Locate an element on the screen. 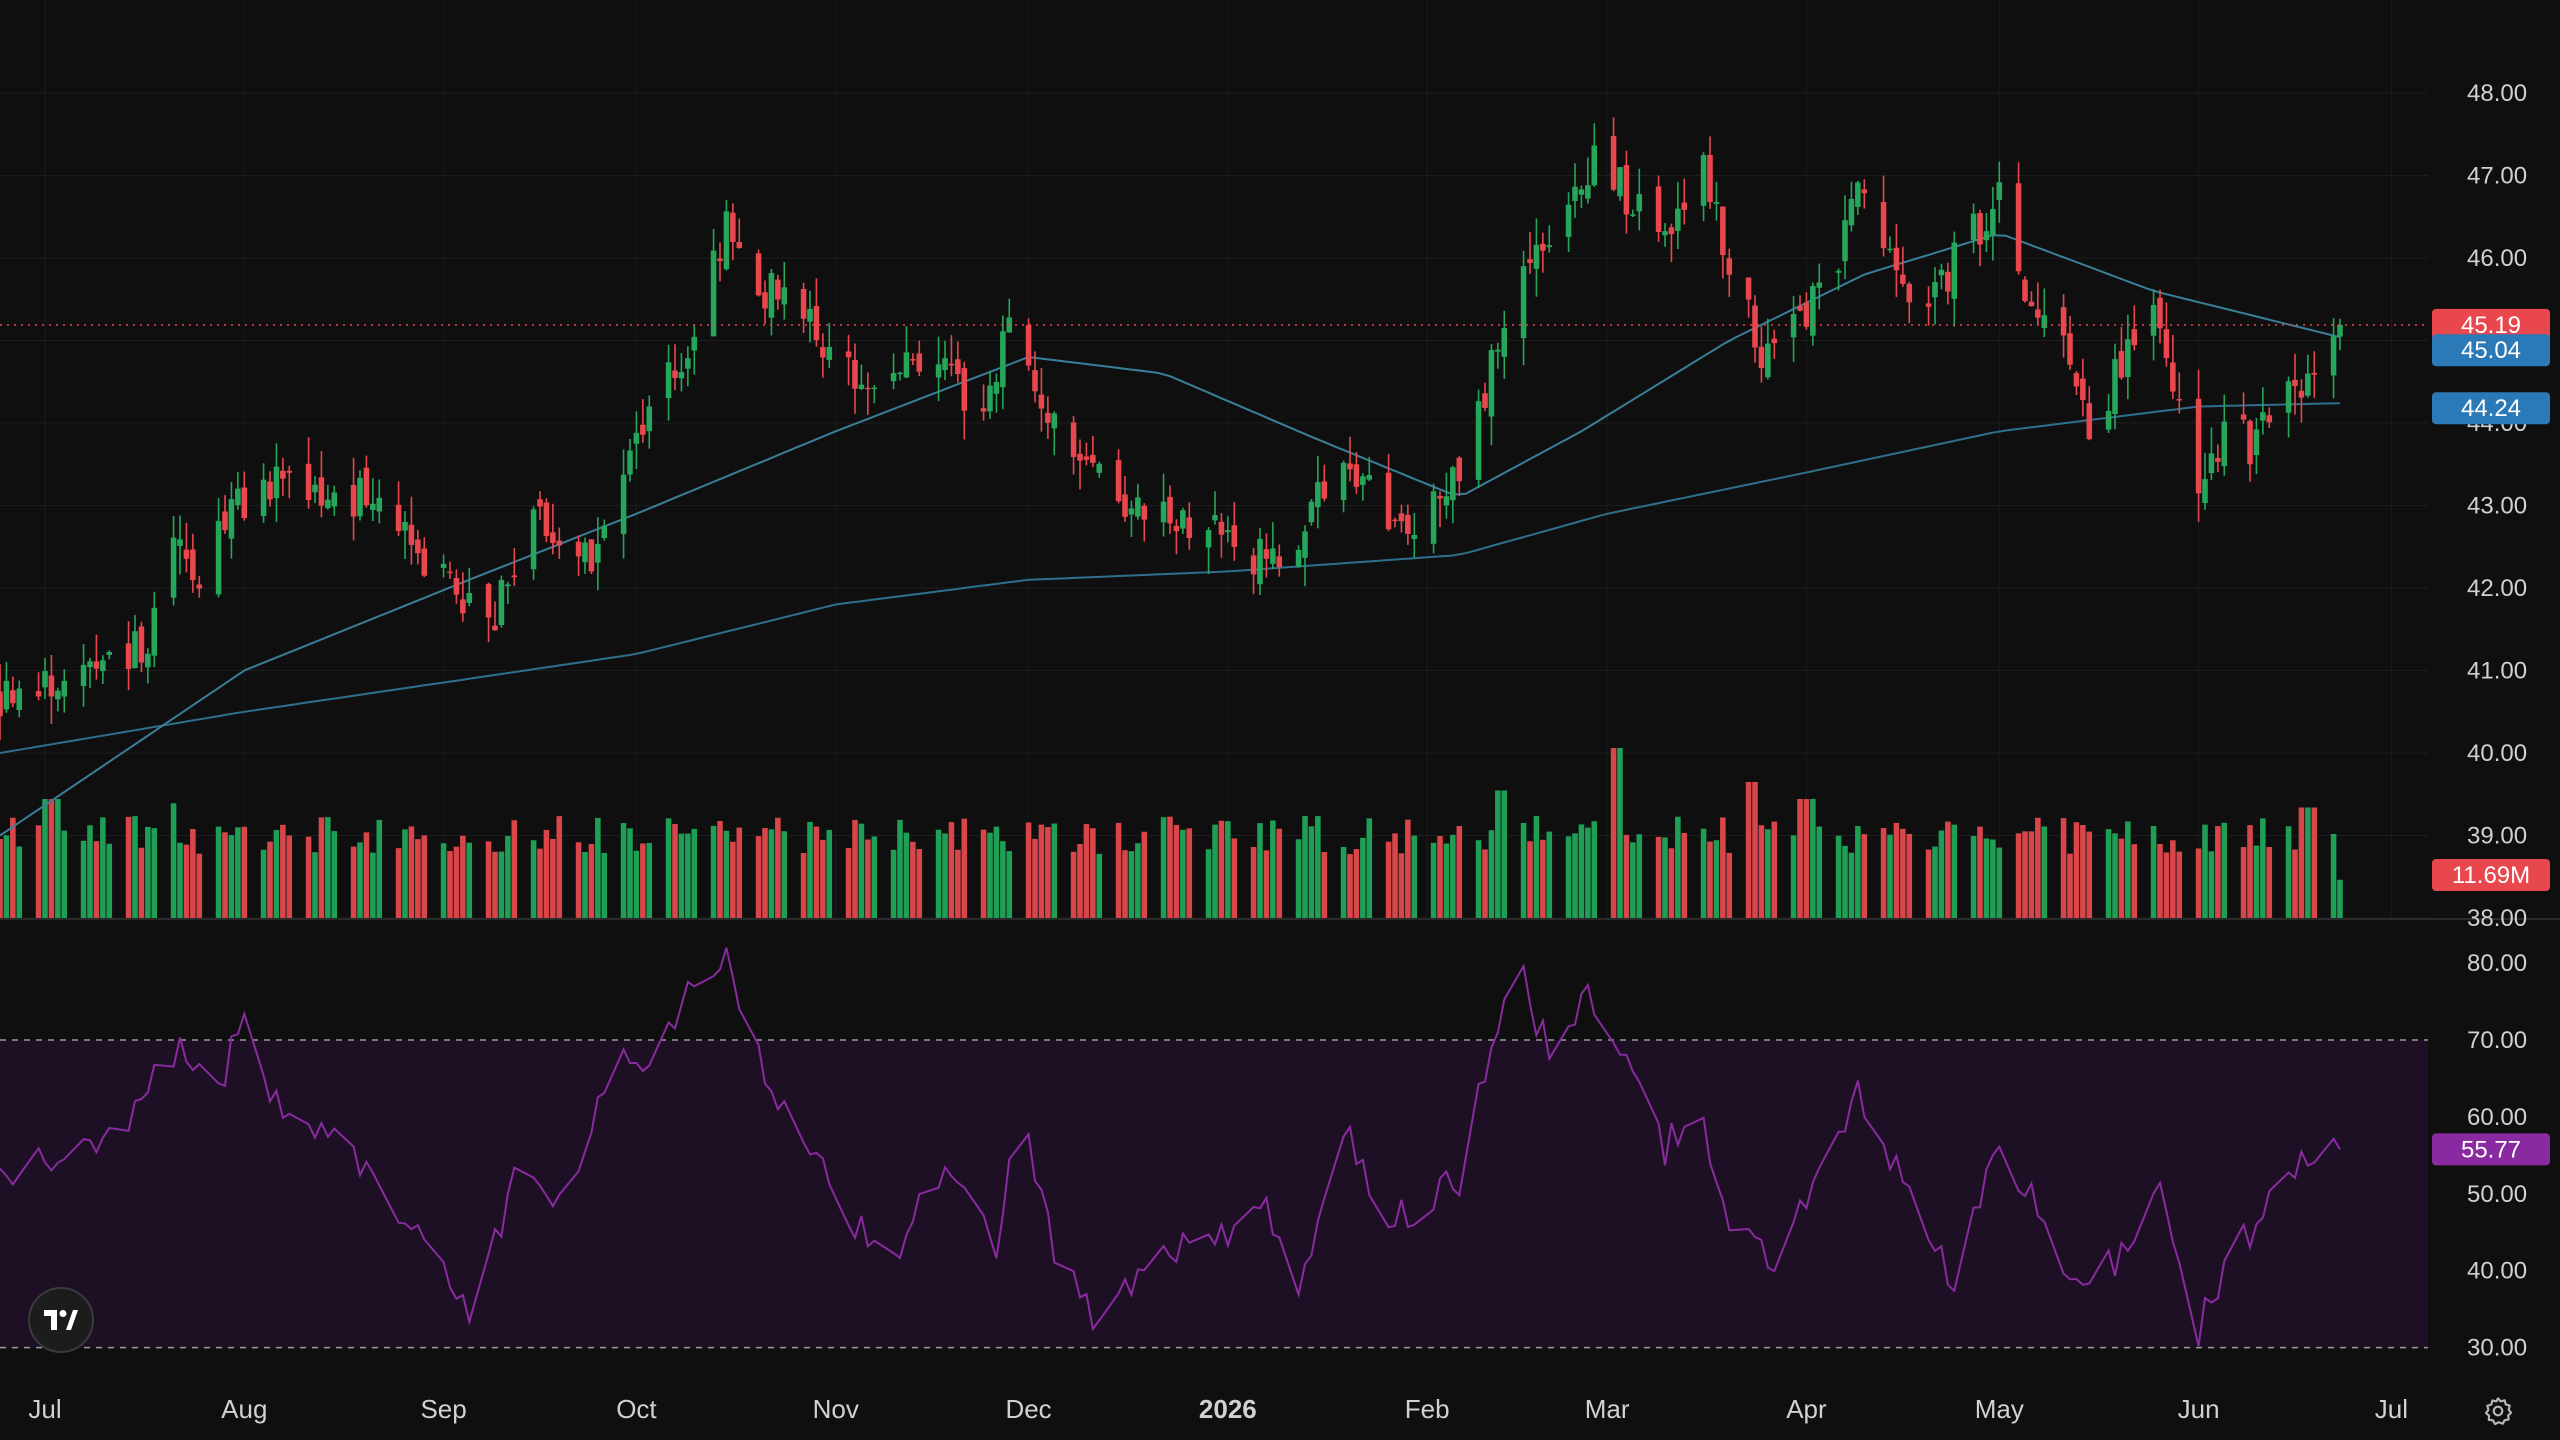 The image size is (2560, 1440). rsi-tick-label: 40.00 is located at coordinates (2497, 1271).